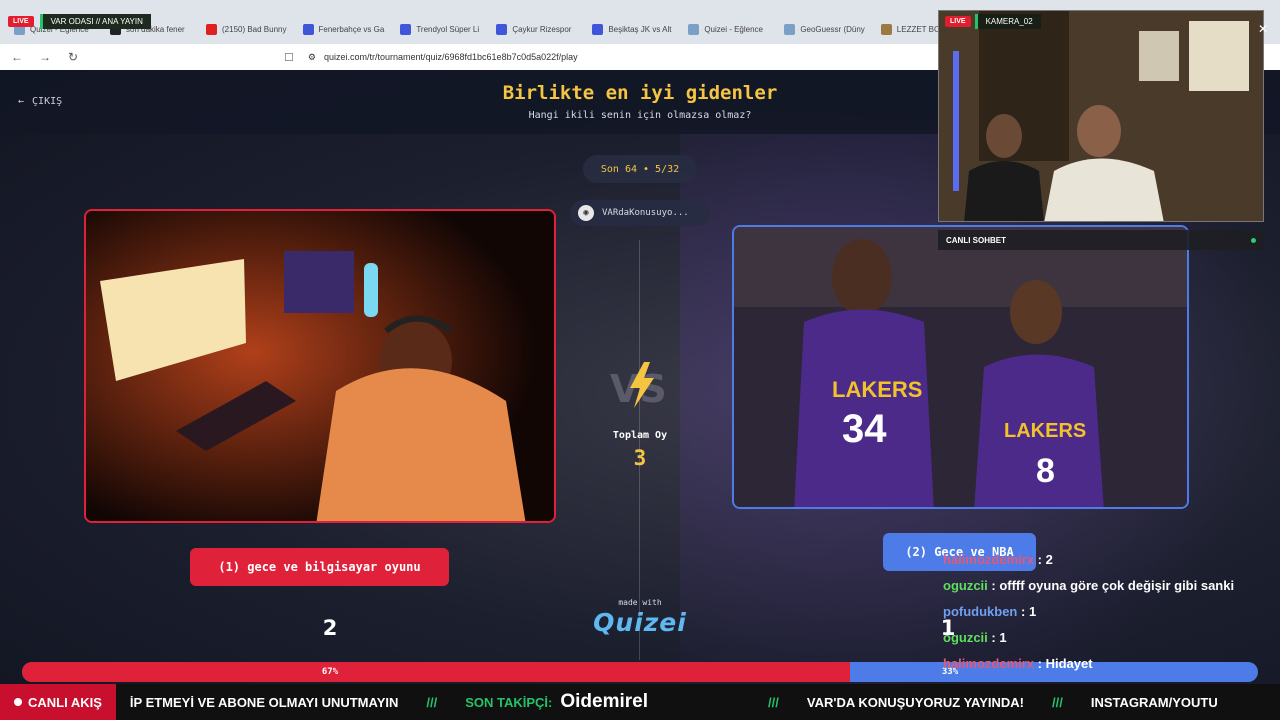 The height and width of the screenshot is (720, 1280). Describe the element at coordinates (976, 240) in the screenshot. I see `live-chat-title: CANLI SOHBET` at that location.